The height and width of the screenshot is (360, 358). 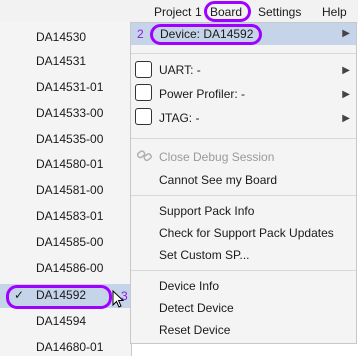 I want to click on step-2-annotation: 2, so click(x=140, y=34).